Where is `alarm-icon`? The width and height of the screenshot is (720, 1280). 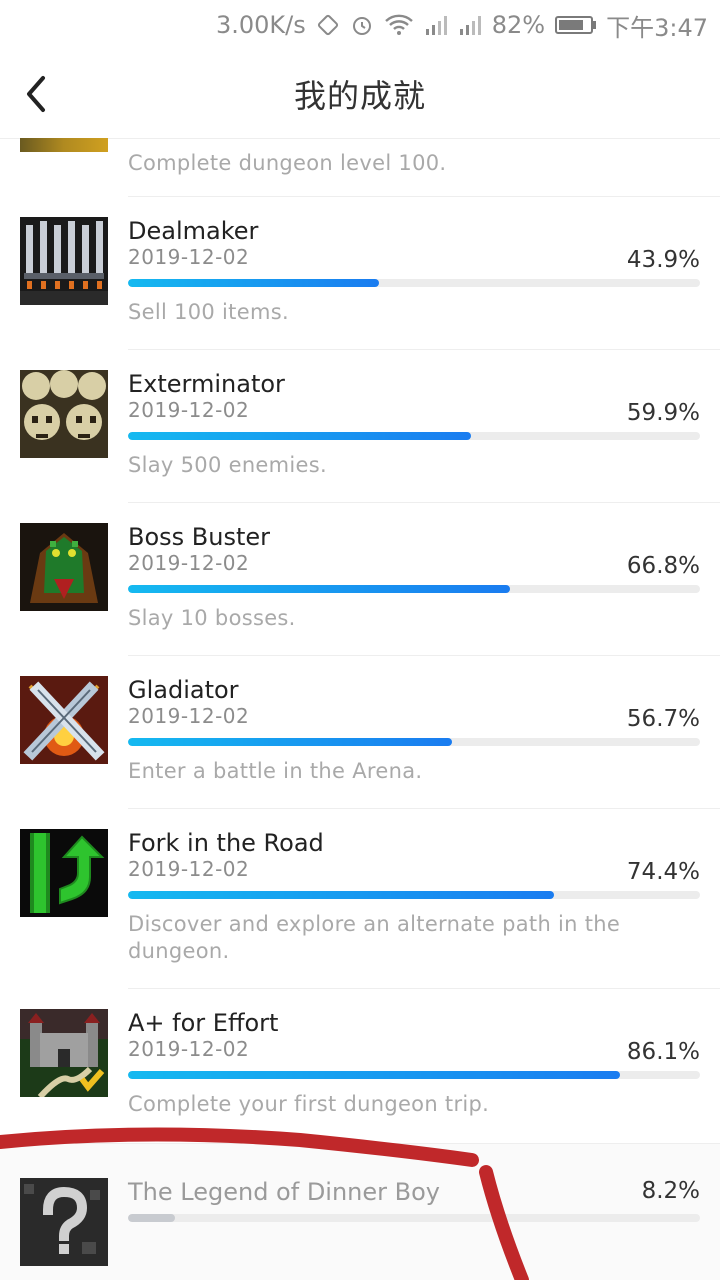 alarm-icon is located at coordinates (362, 25).